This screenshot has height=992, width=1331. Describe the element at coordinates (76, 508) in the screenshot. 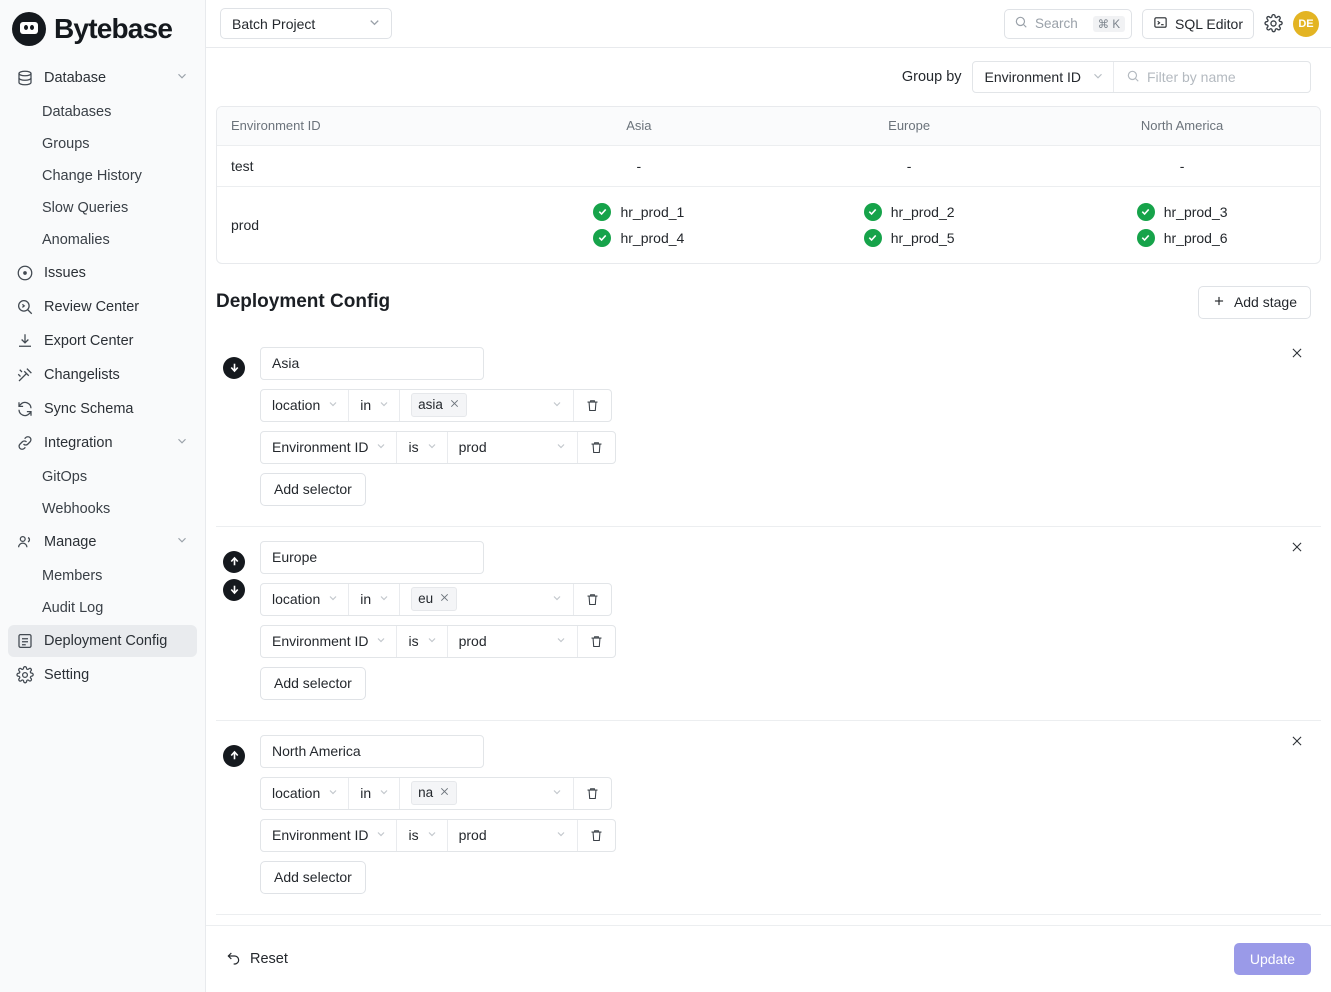

I see `sidebar-item-label: Webhooks` at that location.